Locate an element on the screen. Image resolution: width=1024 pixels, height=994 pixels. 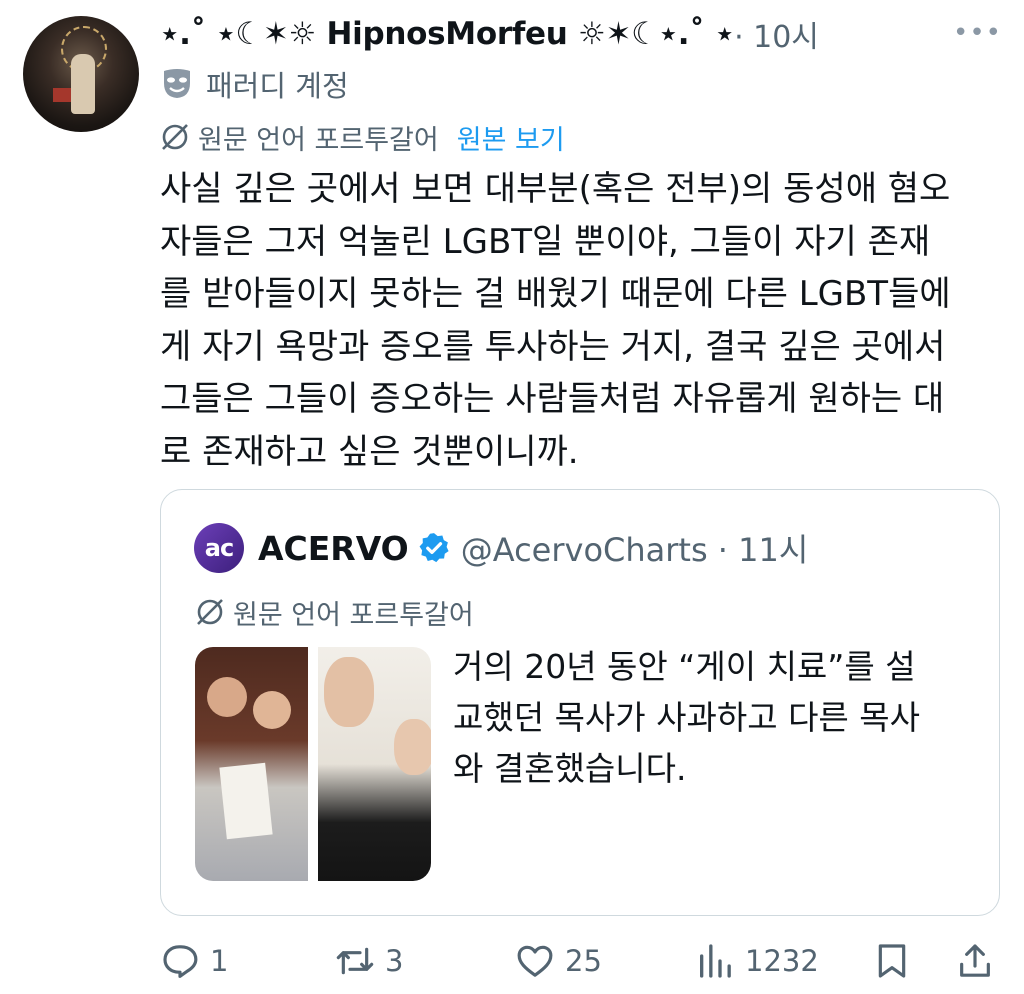
like-button: 25 is located at coordinates (558, 961).